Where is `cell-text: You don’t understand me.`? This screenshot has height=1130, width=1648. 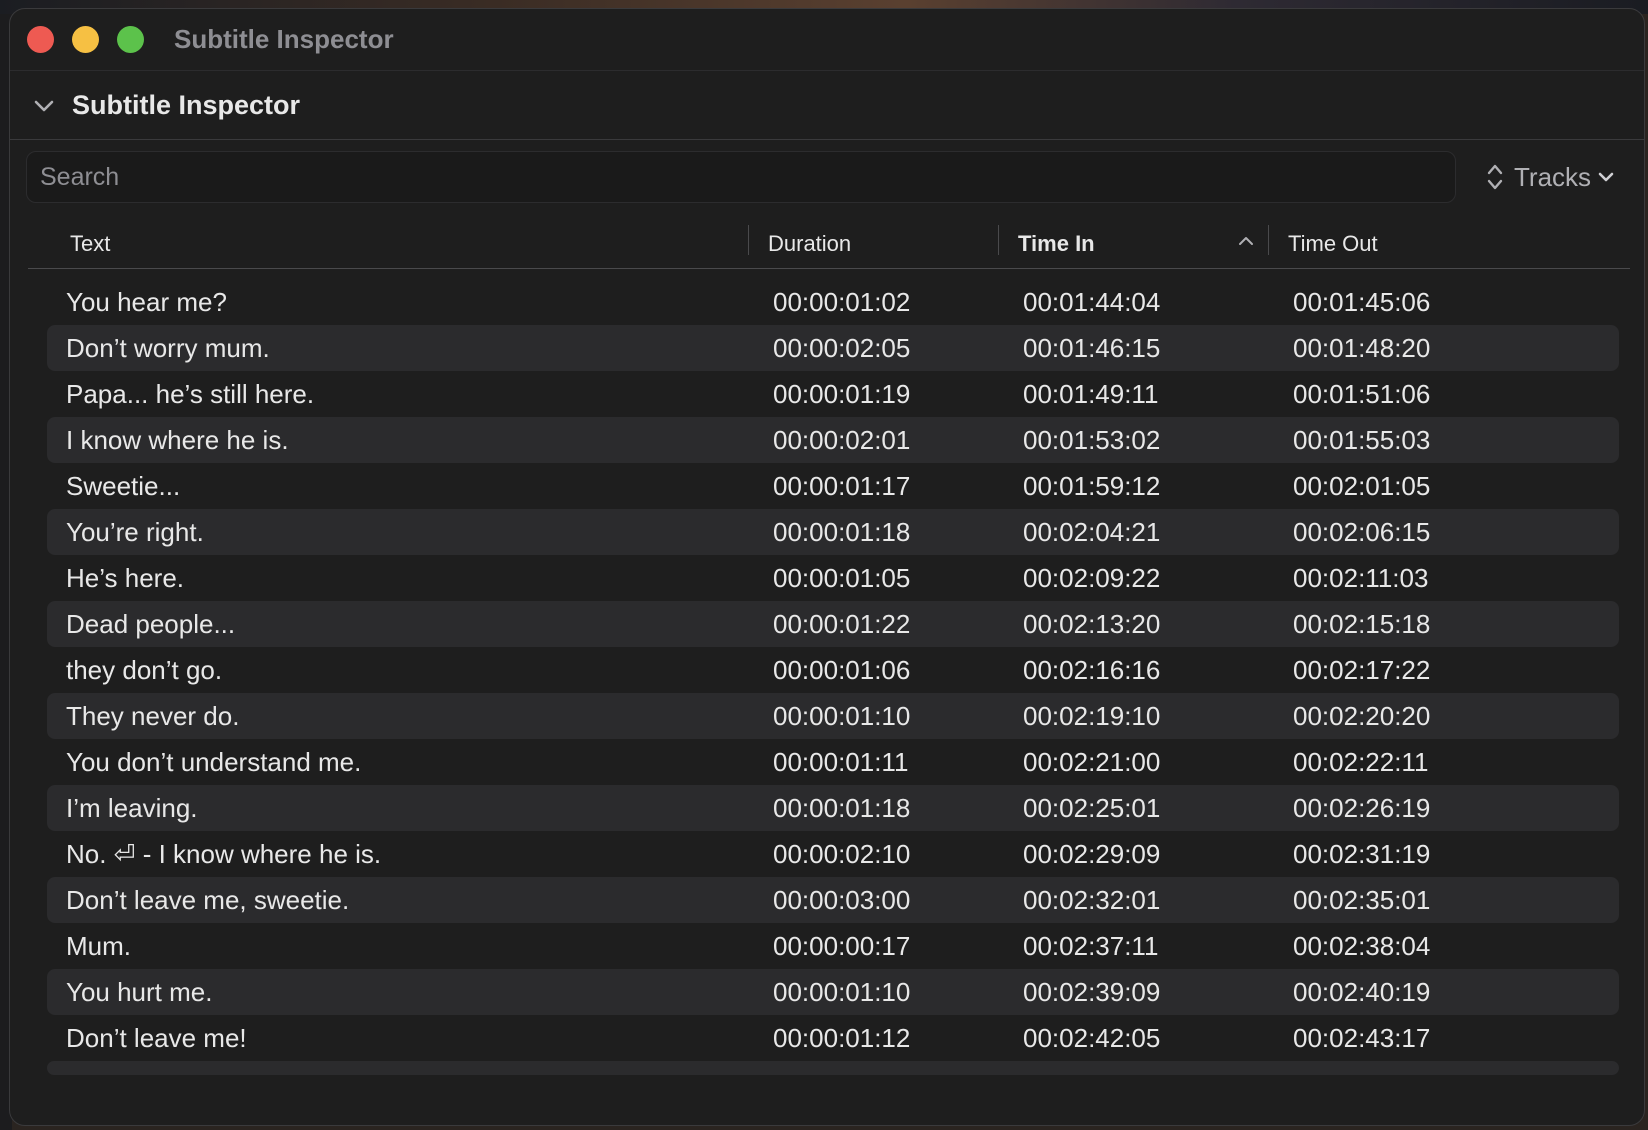
cell-text: You don’t understand me. is located at coordinates (214, 762).